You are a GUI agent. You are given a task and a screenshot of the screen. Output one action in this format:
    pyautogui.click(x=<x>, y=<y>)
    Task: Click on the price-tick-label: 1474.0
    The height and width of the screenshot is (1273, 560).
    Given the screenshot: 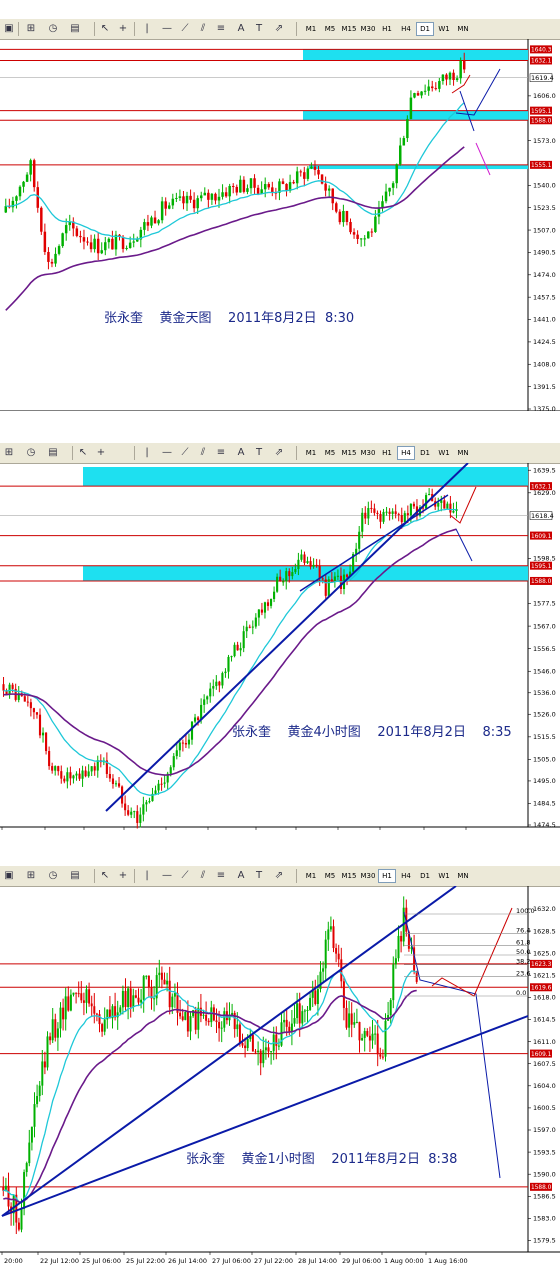 What is the action you would take?
    pyautogui.click(x=544, y=275)
    